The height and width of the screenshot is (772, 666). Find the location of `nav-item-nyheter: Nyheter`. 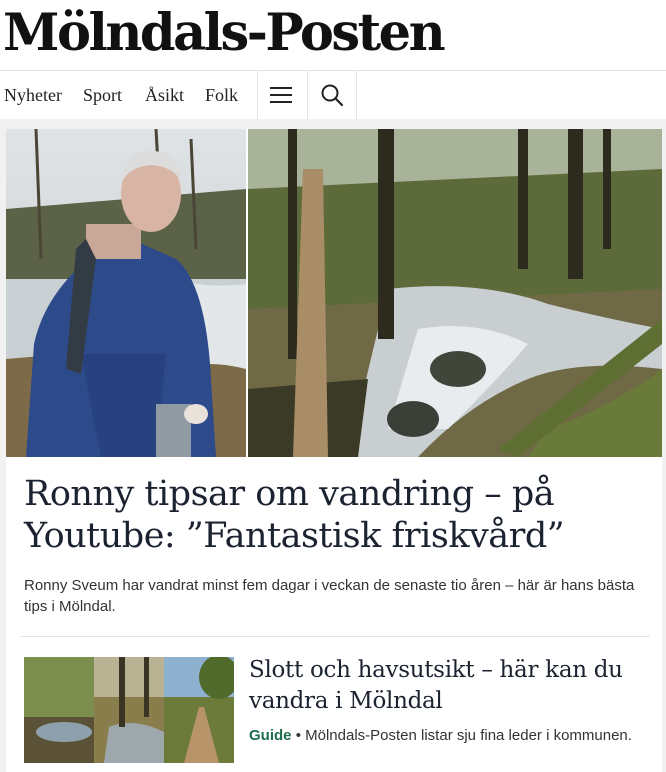

nav-item-nyheter: Nyheter is located at coordinates (33, 95).